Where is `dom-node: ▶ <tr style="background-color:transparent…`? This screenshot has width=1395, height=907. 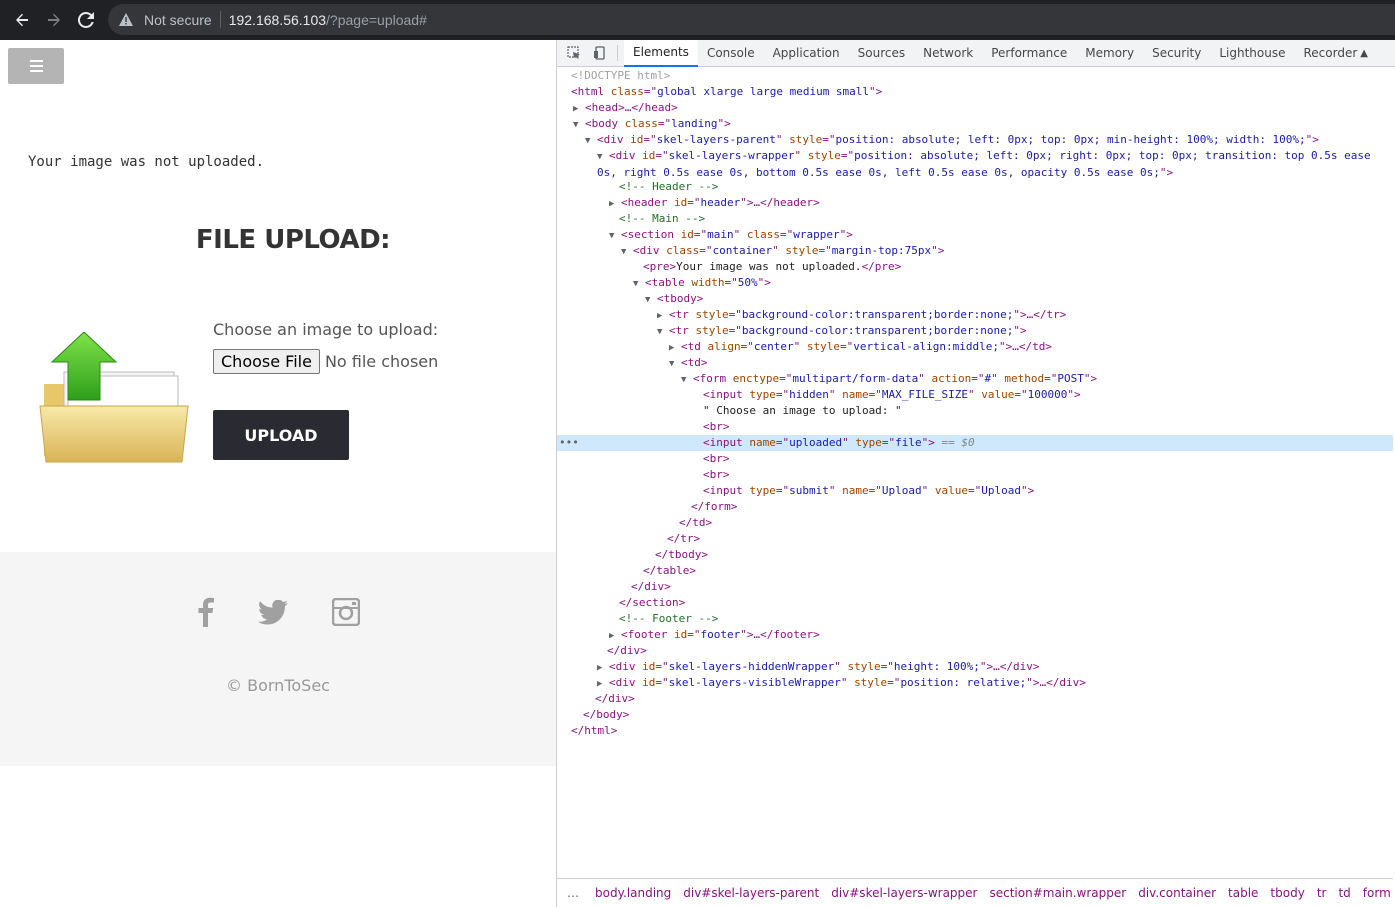
dom-node: ▶ <tr style="background-color:transparent… is located at coordinates (975, 315).